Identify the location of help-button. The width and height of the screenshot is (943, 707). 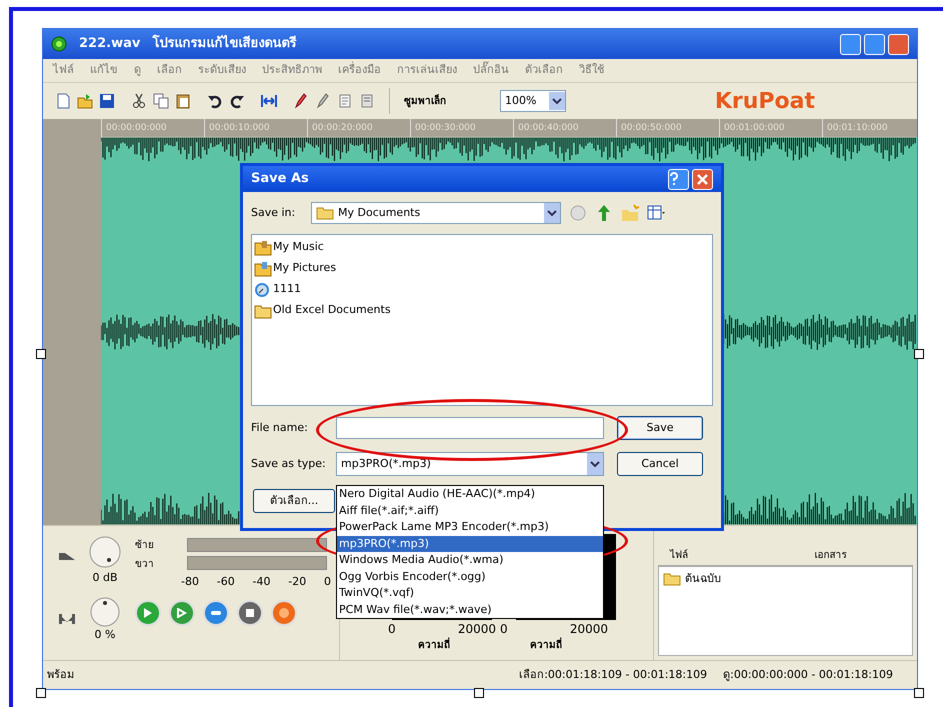
(678, 179).